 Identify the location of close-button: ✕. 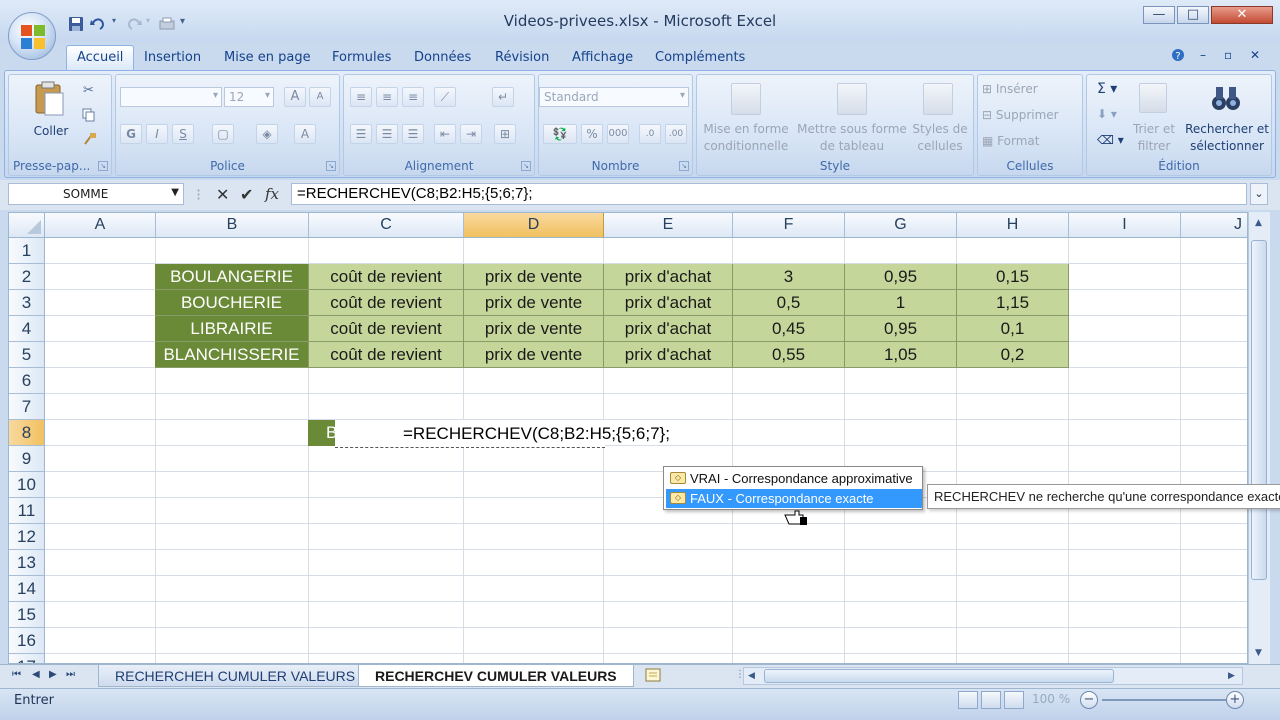
(1242, 15).